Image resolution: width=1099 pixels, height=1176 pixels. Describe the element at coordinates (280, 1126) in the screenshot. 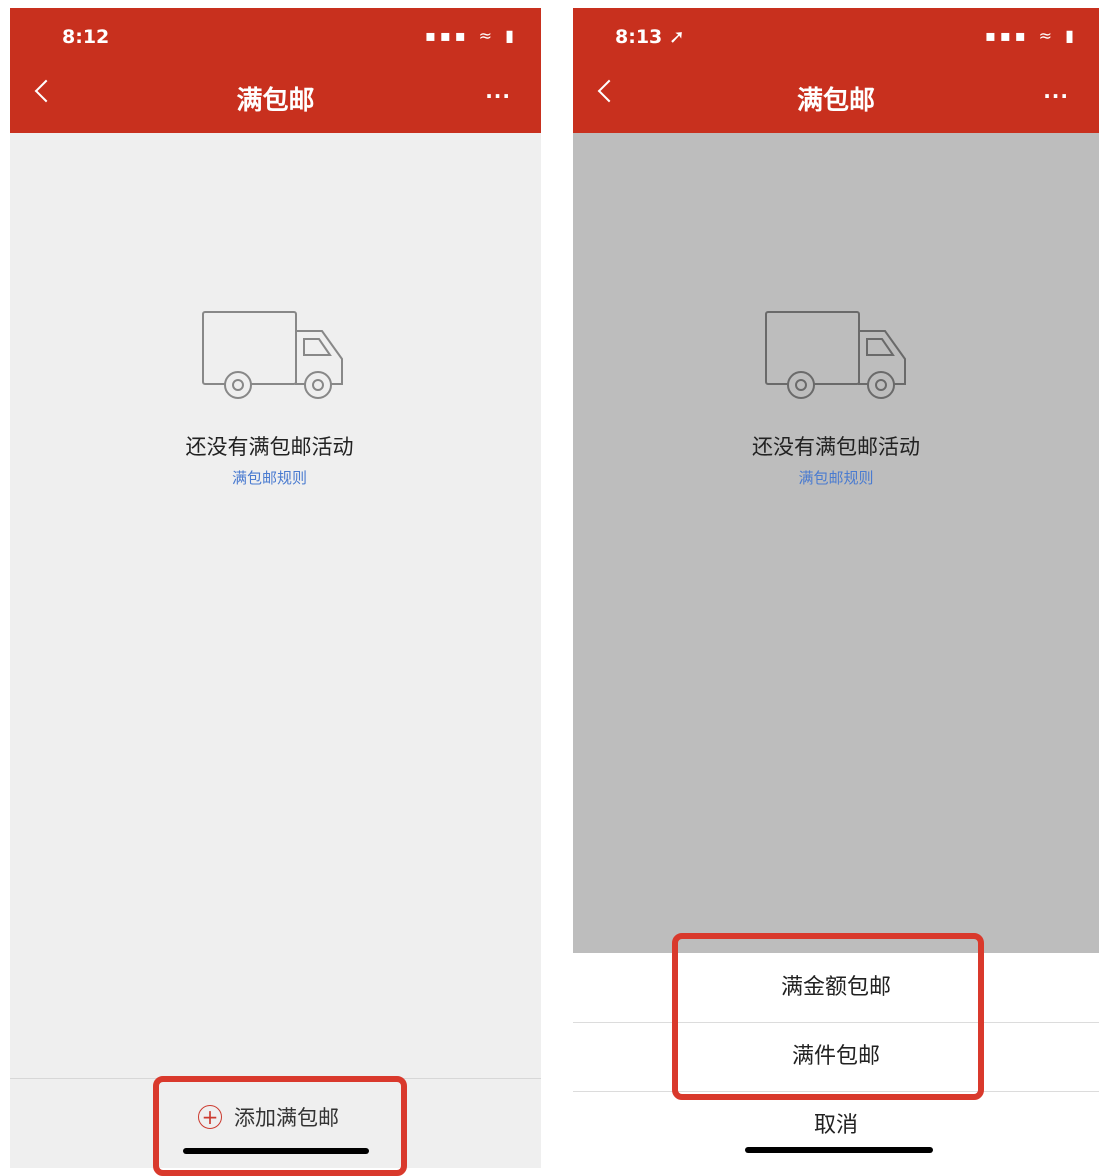

I see `highlight-box-add-button` at that location.